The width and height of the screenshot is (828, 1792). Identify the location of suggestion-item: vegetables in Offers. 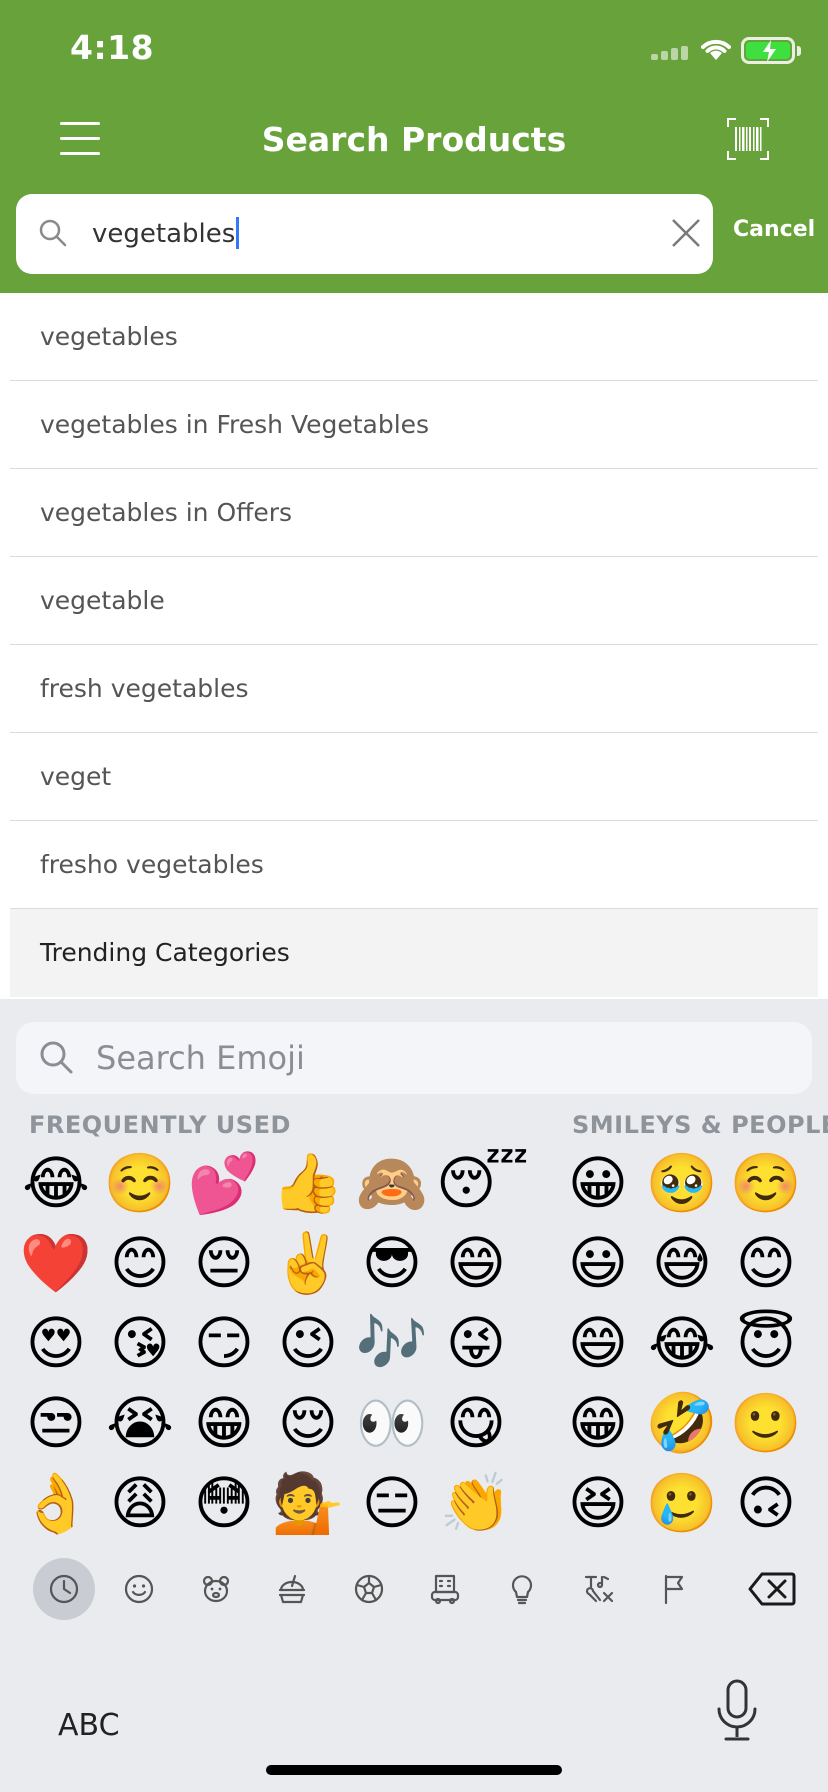
(414, 513).